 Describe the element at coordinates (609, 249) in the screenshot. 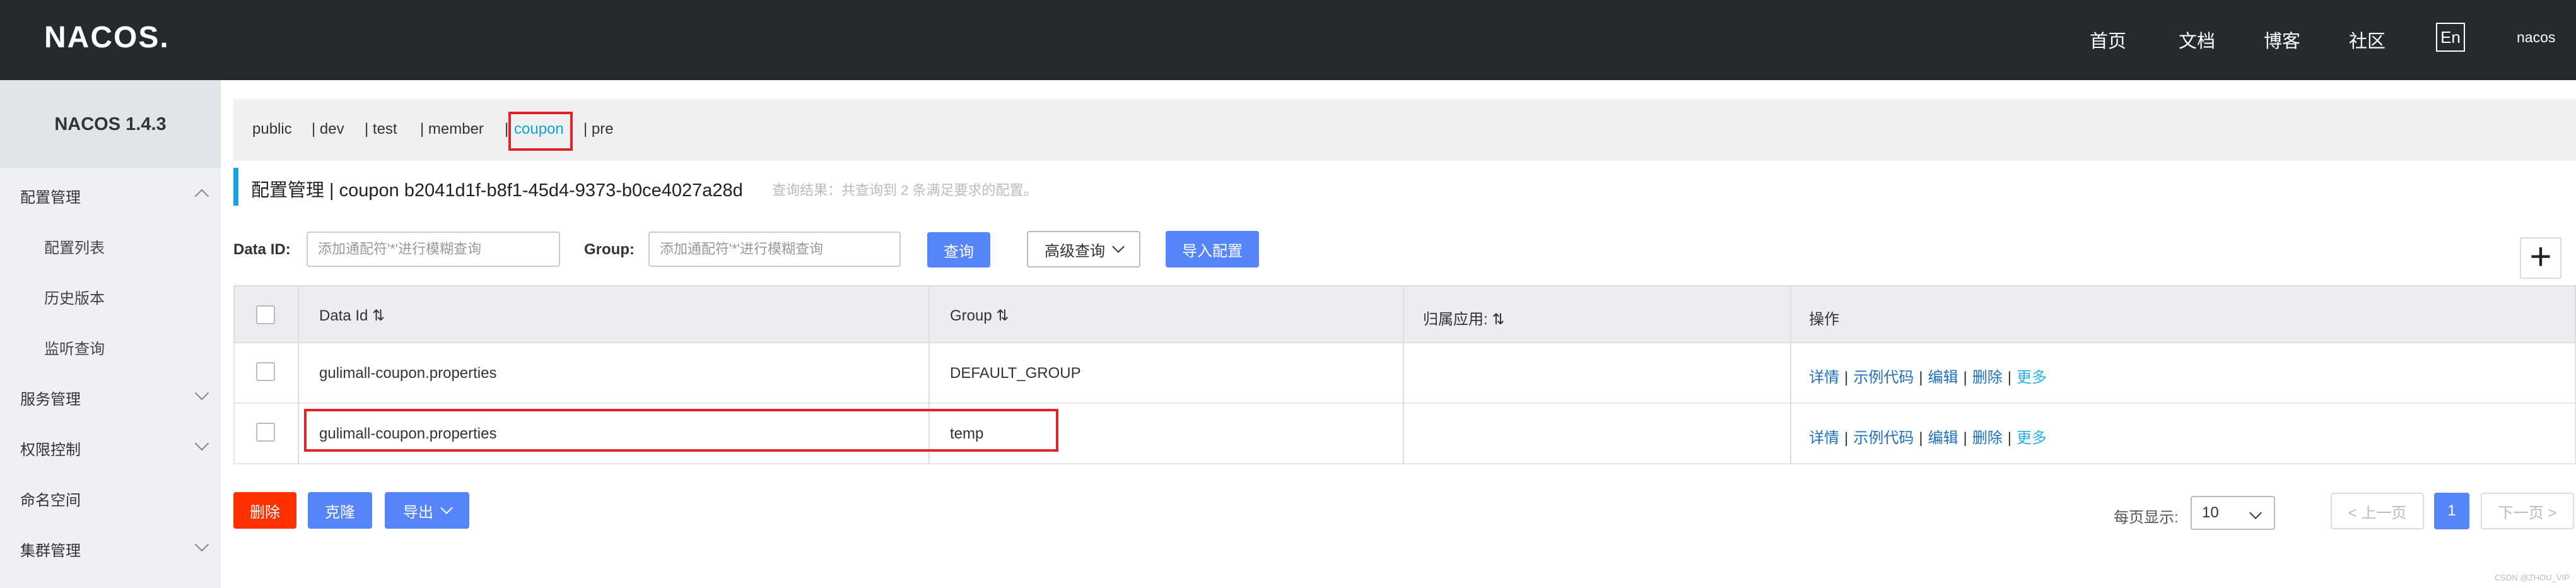

I see `group-label: Group:` at that location.